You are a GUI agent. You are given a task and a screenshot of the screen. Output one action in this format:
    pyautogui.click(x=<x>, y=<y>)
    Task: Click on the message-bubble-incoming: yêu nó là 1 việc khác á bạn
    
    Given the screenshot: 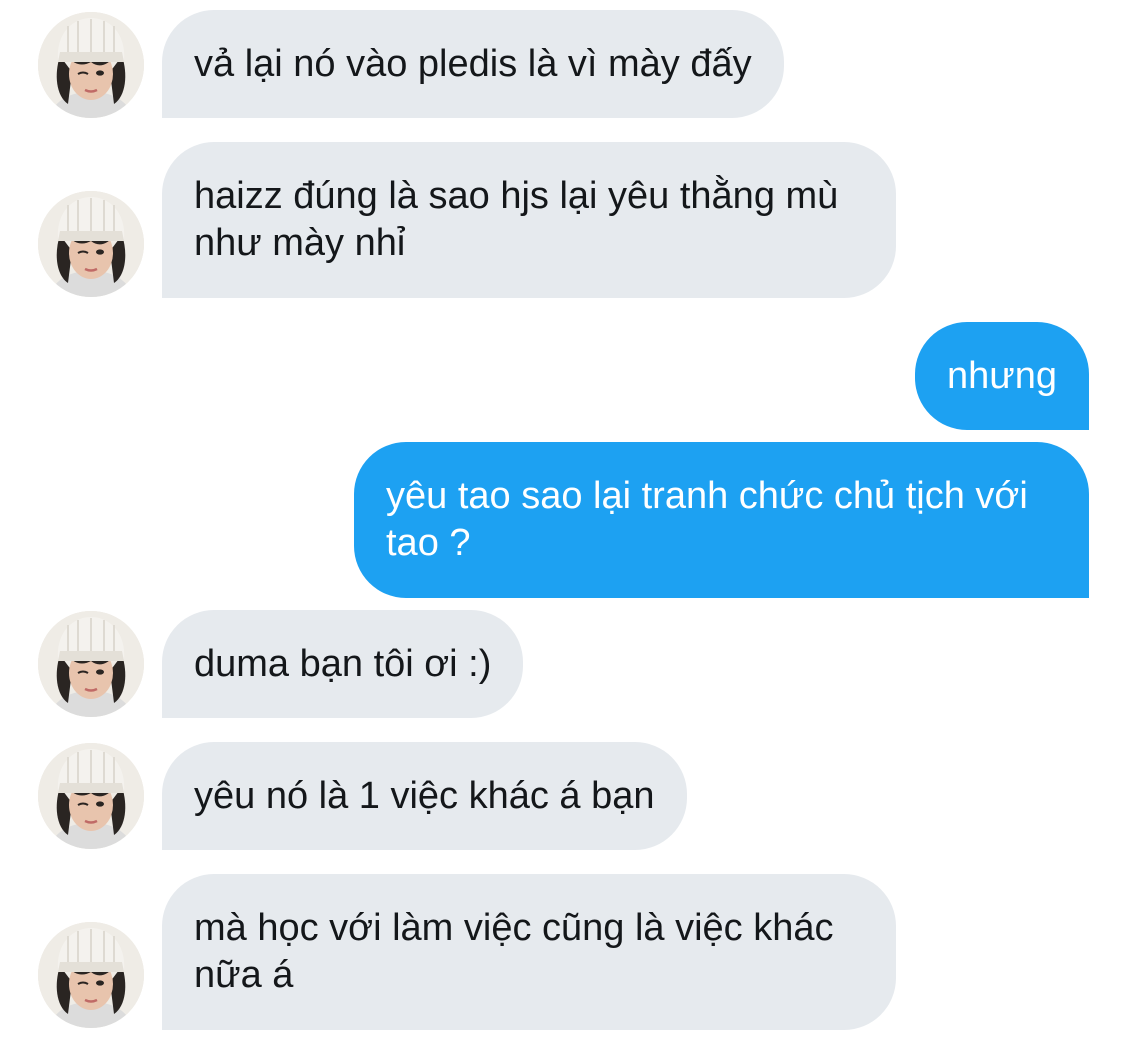 What is the action you would take?
    pyautogui.click(x=424, y=796)
    